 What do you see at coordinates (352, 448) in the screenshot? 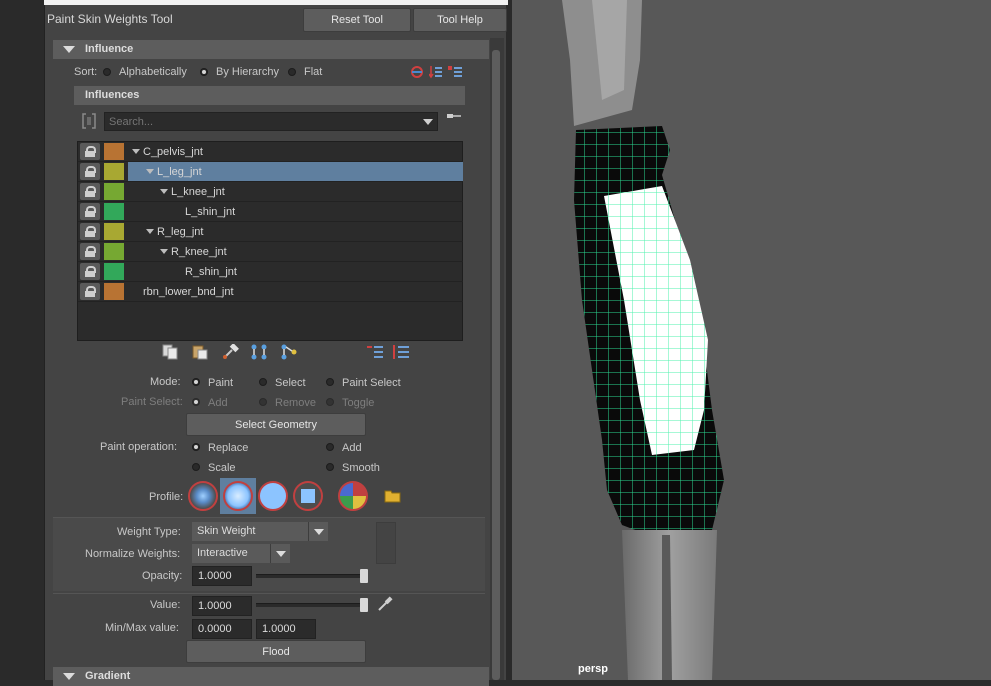
I see `op-add-label: Add` at bounding box center [352, 448].